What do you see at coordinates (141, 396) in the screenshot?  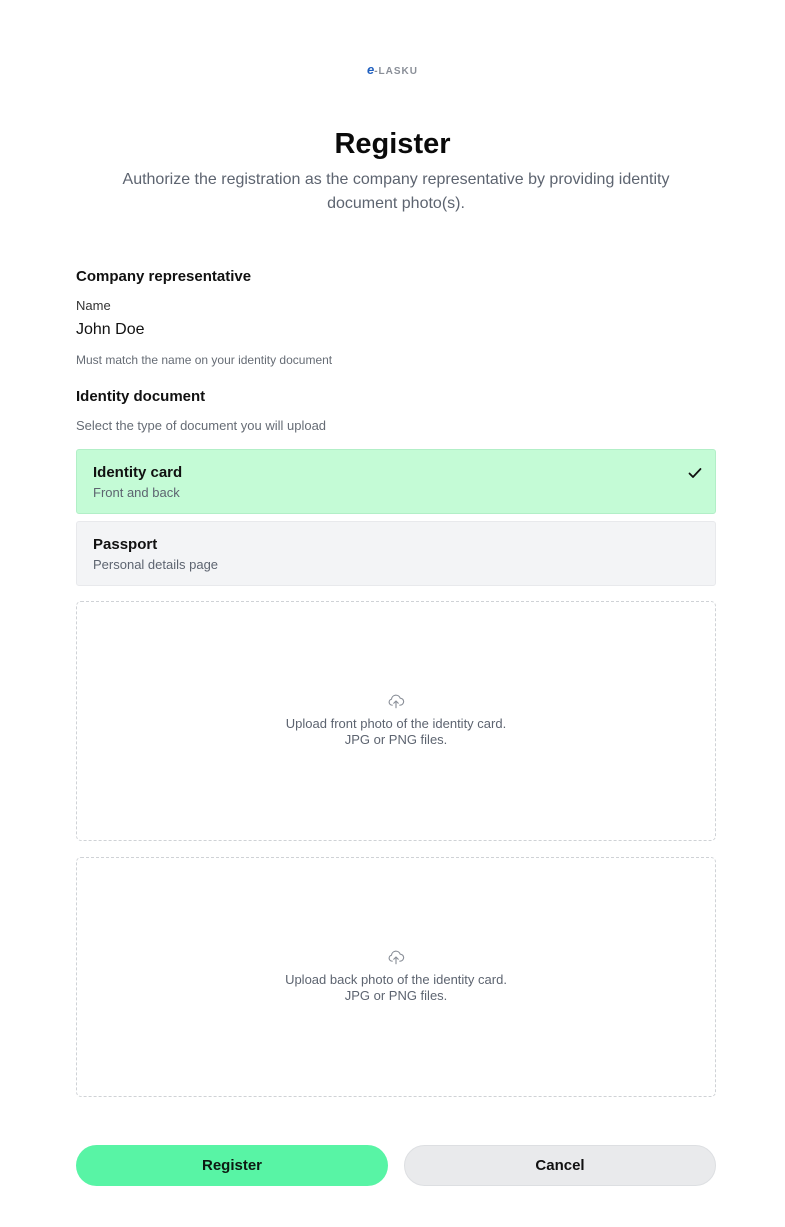 I see `identity-document-heading: Identity document` at bounding box center [141, 396].